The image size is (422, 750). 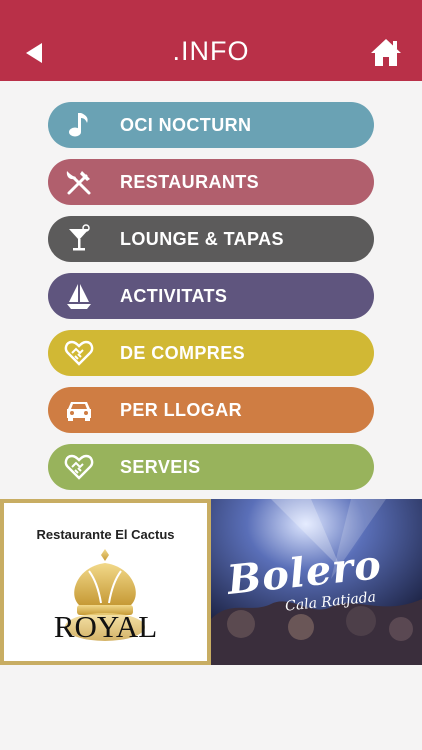 I want to click on car-icon, so click(x=79, y=411).